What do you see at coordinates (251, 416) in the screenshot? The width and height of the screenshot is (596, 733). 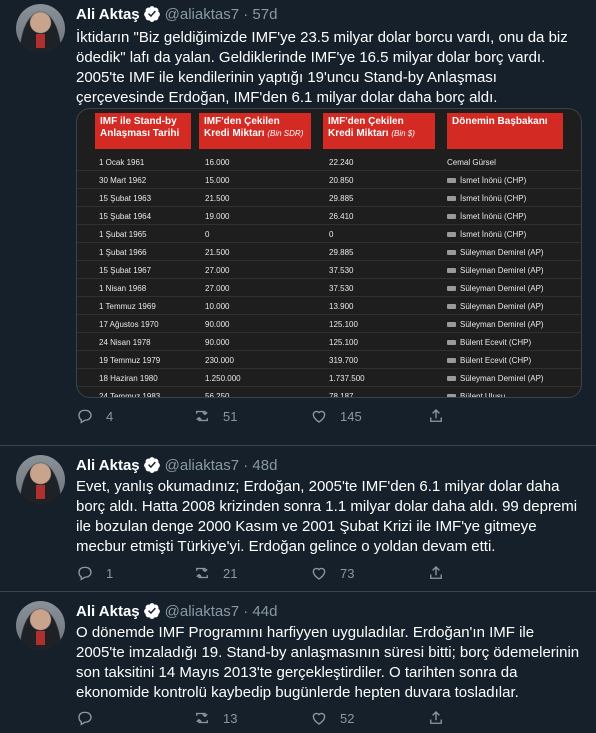 I see `retweet-button: 51` at bounding box center [251, 416].